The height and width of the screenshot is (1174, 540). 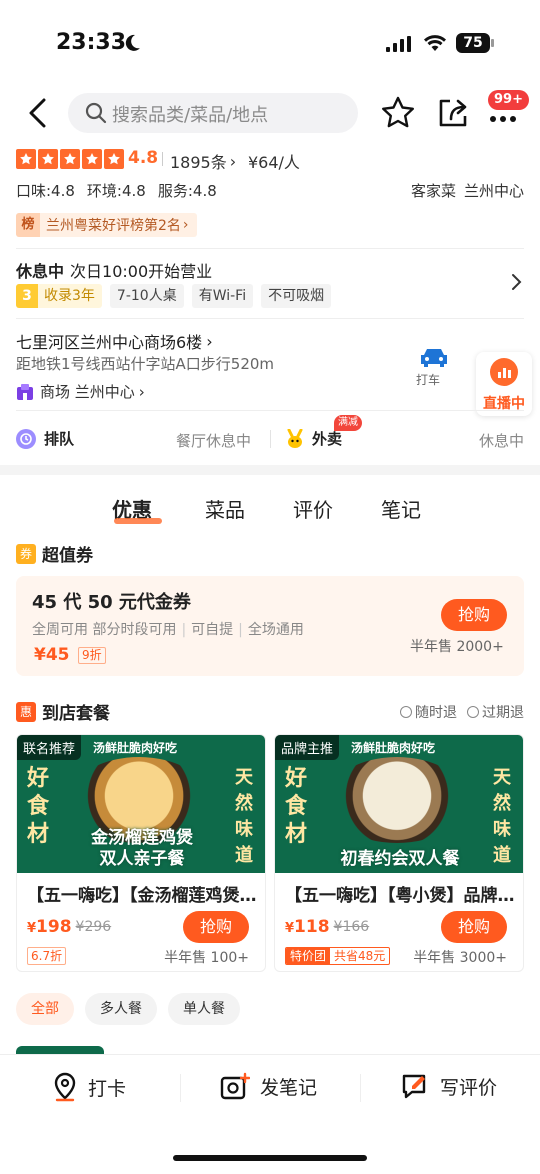 What do you see at coordinates (47, 956) in the screenshot?
I see `deal-discount-tag: 6.7折` at bounding box center [47, 956].